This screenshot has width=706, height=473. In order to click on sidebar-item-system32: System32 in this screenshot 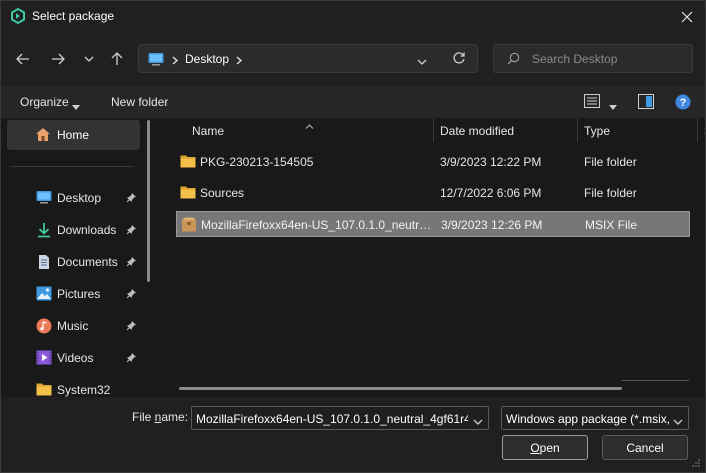, I will do `click(73, 386)`.